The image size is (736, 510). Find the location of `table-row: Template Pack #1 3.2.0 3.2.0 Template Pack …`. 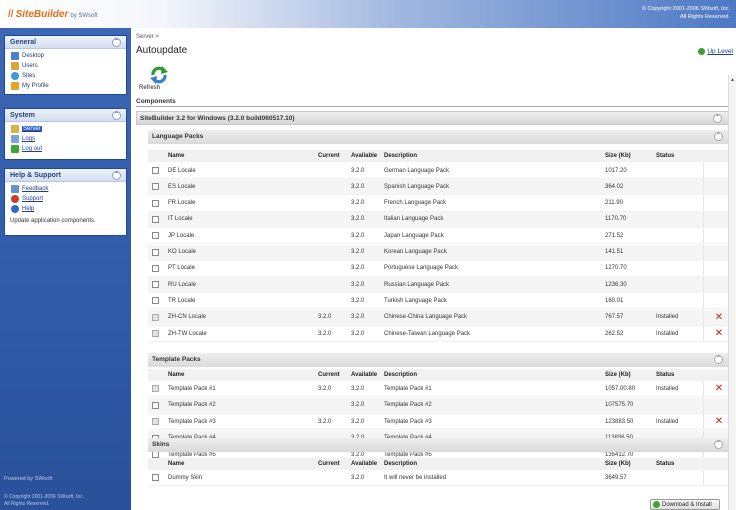

table-row: Template Pack #1 3.2.0 3.2.0 Template Pack … is located at coordinates (438, 389).